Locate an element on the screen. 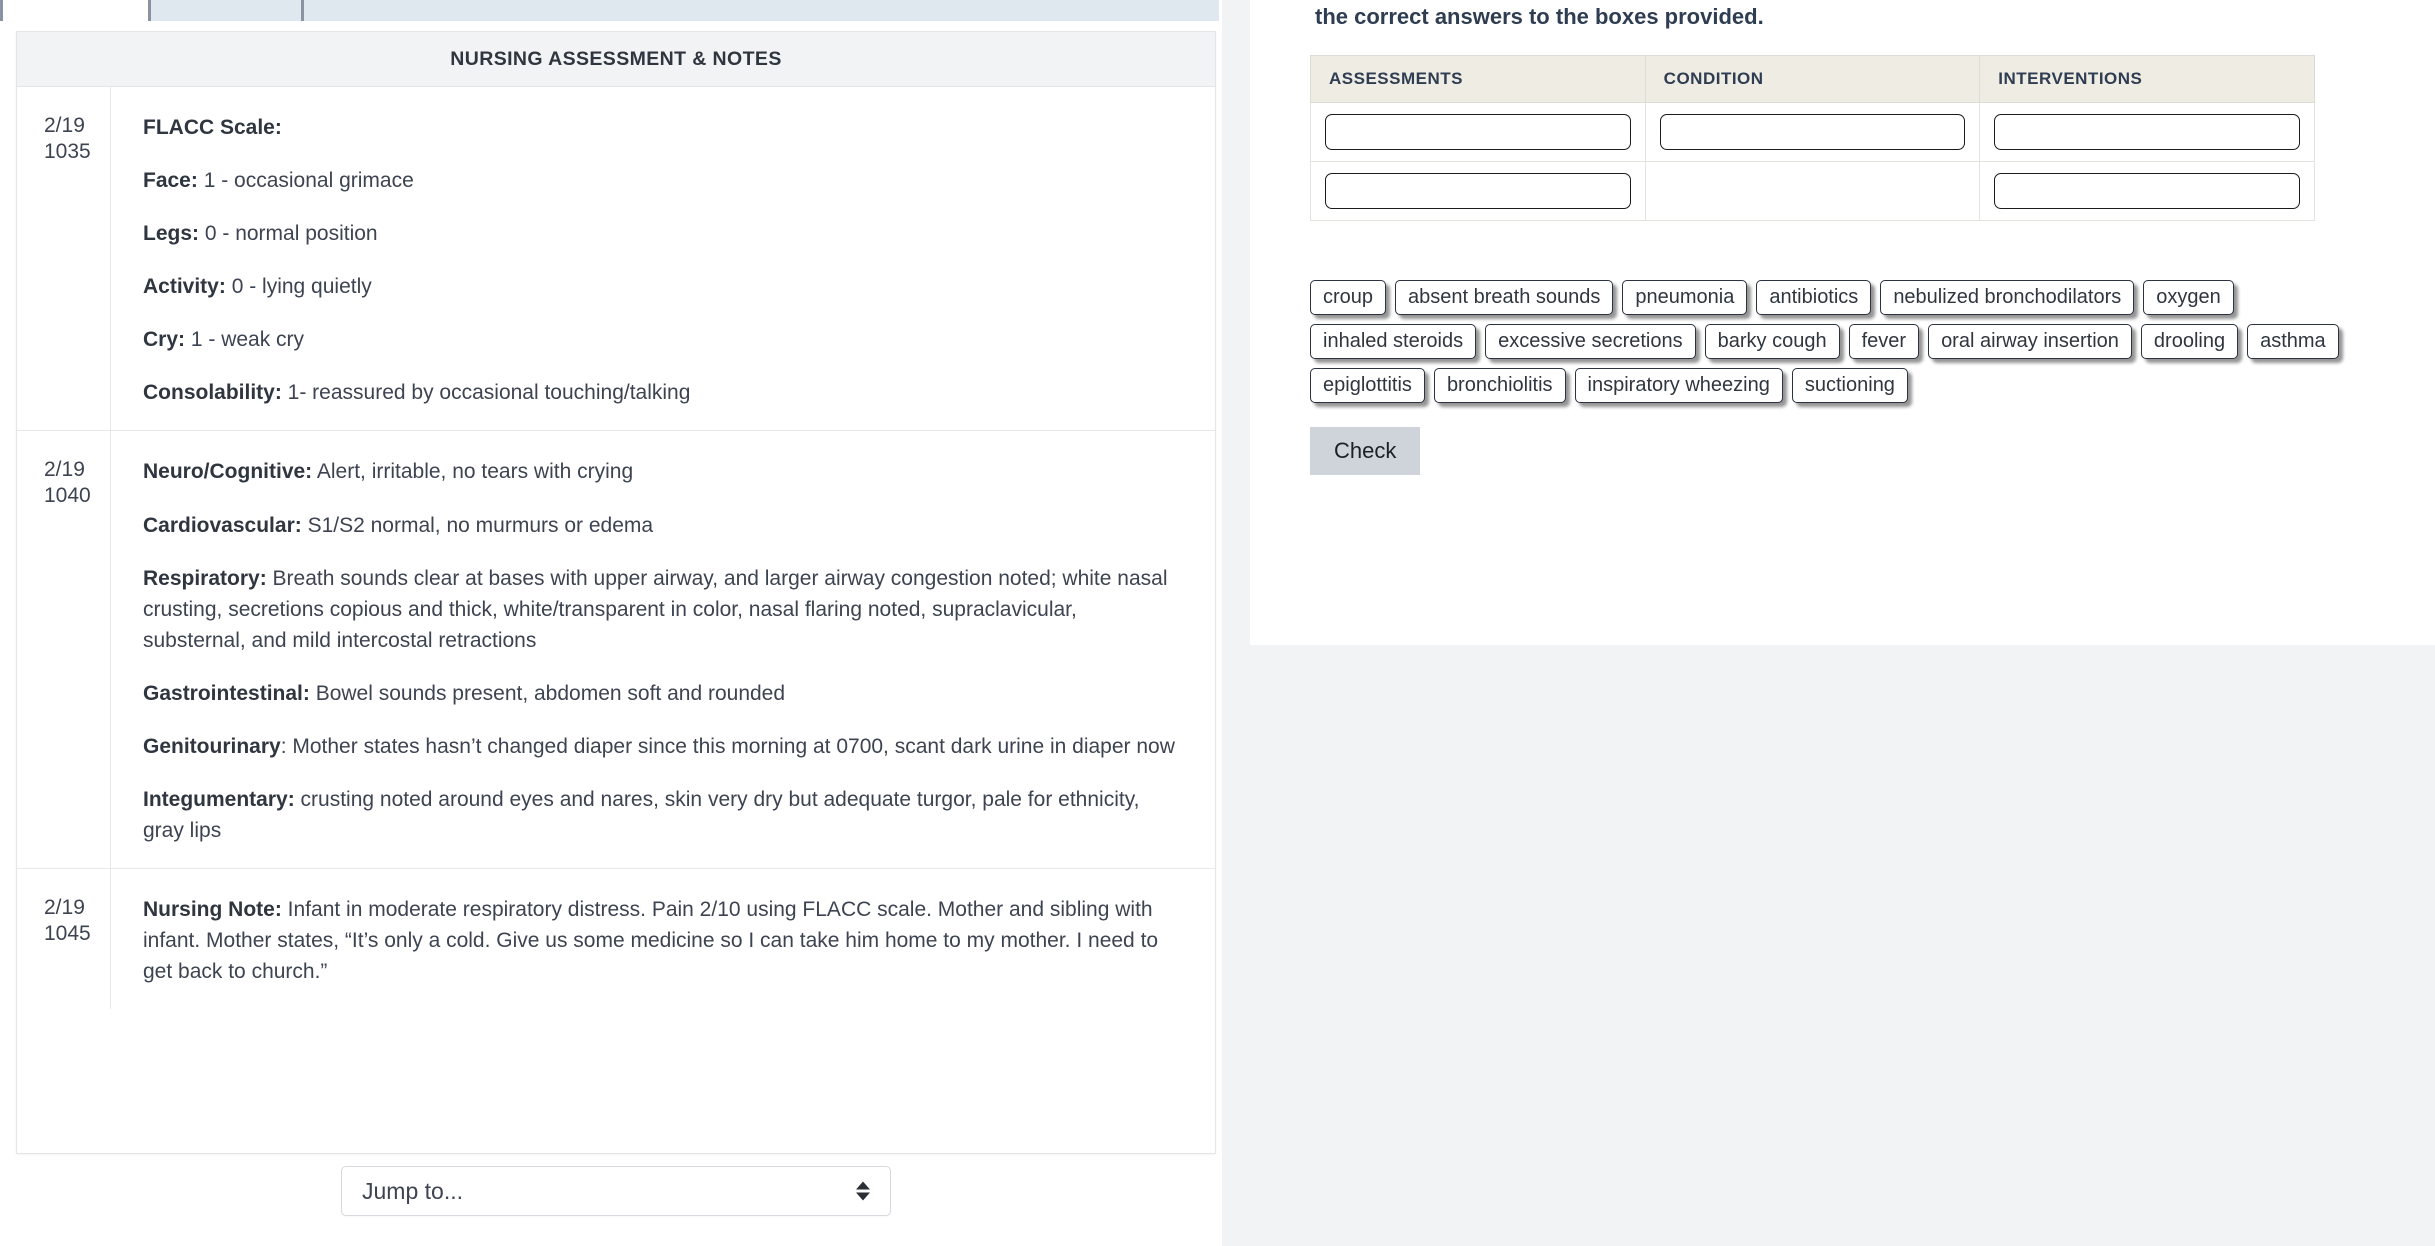 Image resolution: width=2435 pixels, height=1246 pixels. column-header-interventions: INTERVENTIONS is located at coordinates (2147, 79).